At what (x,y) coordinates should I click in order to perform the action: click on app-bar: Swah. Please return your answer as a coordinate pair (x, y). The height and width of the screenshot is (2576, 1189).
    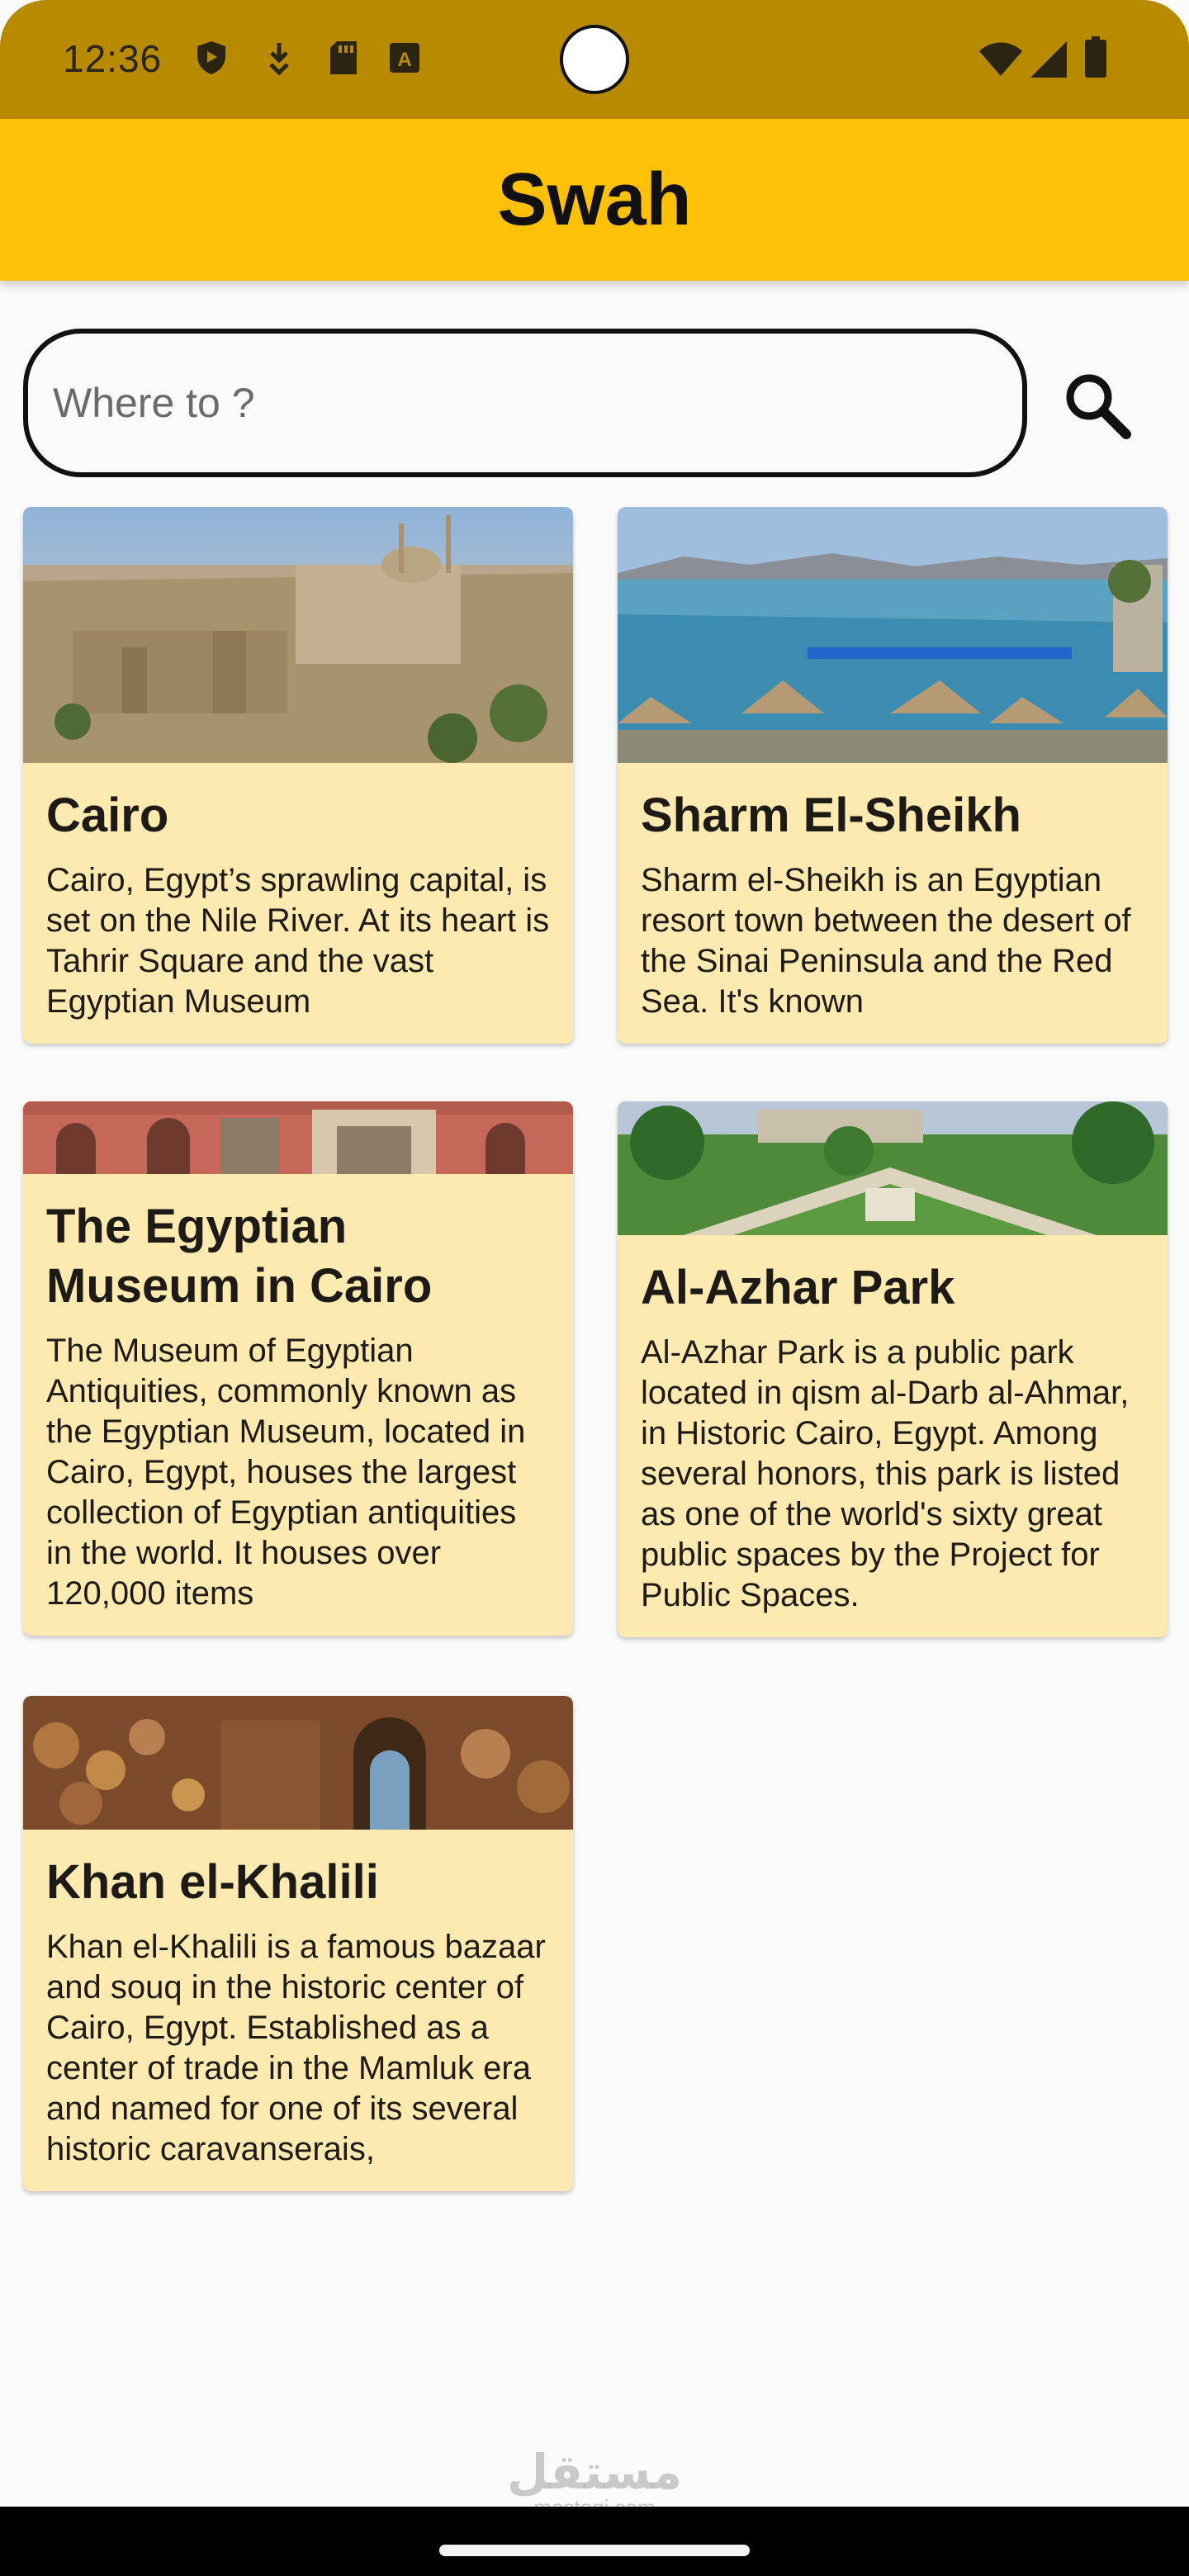
    Looking at the image, I should click on (594, 200).